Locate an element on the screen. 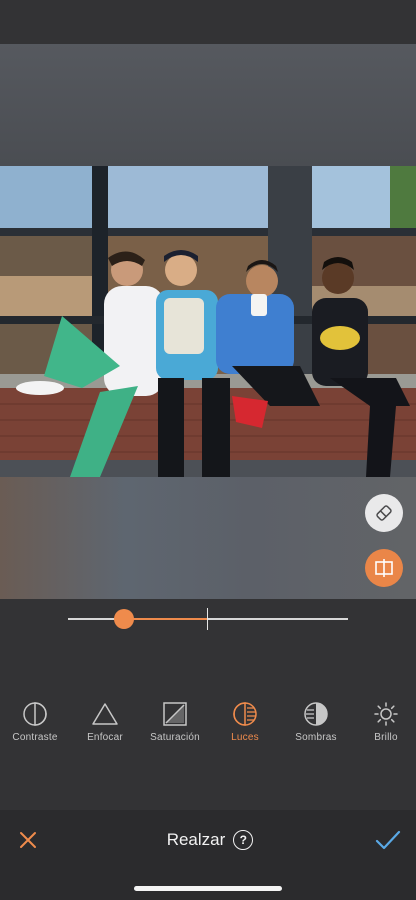 This screenshot has height=900, width=416. editor-title: Realzar is located at coordinates (196, 839).